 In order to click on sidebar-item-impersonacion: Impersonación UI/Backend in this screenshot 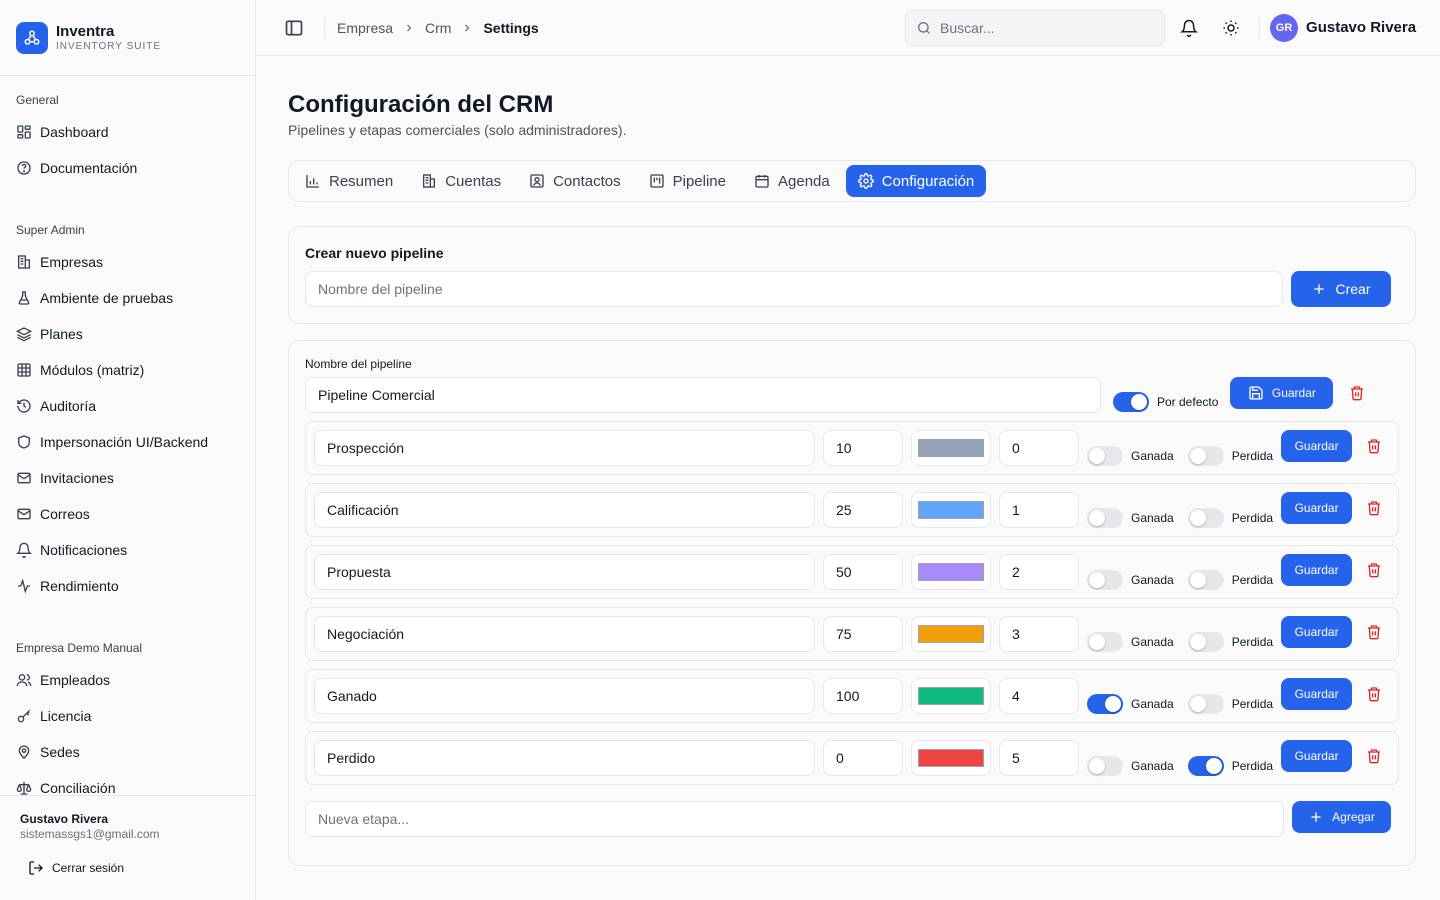, I will do `click(127, 442)`.